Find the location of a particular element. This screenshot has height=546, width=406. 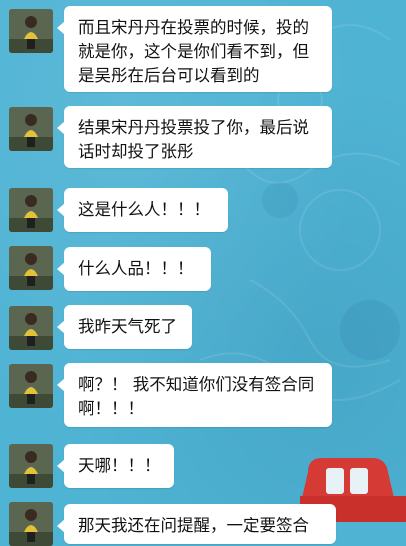

message-bubble: 天哪！！！ is located at coordinates (115, 466).